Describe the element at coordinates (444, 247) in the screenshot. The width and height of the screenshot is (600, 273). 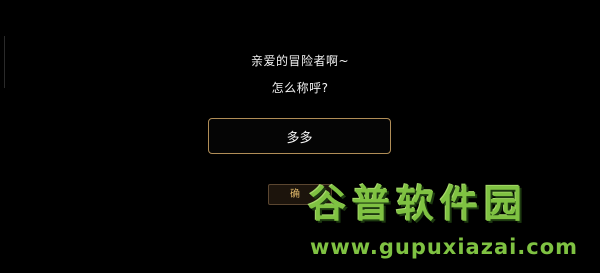
I see `watermark-url: www.gupuxiazai.com` at that location.